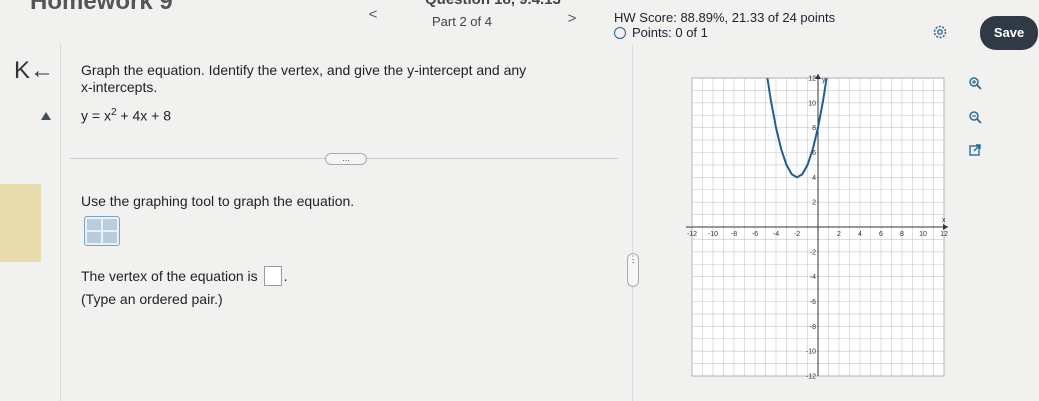 Image resolution: width=1039 pixels, height=401 pixels. What do you see at coordinates (272, 276) in the screenshot?
I see `vertex-answer-input` at bounding box center [272, 276].